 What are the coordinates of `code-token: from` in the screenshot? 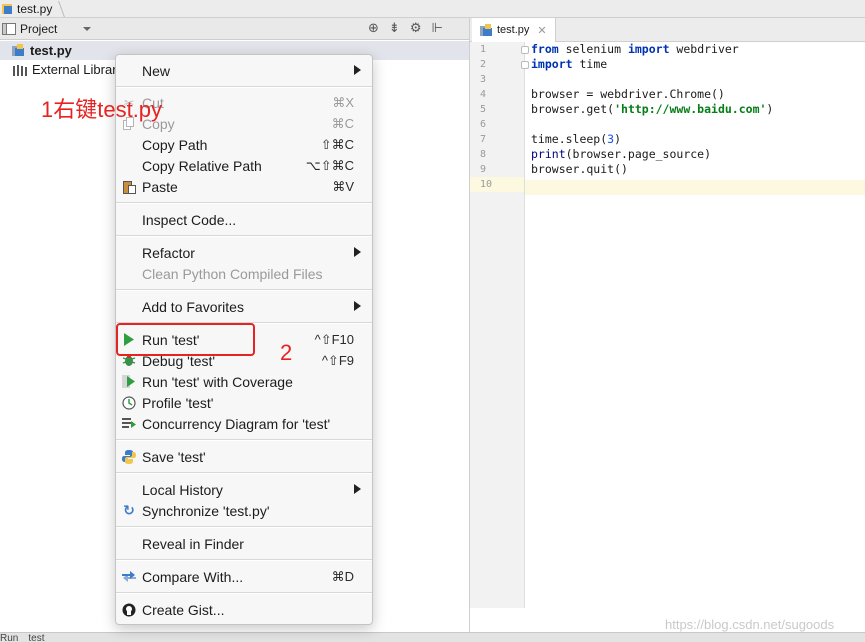 It's located at (545, 49).